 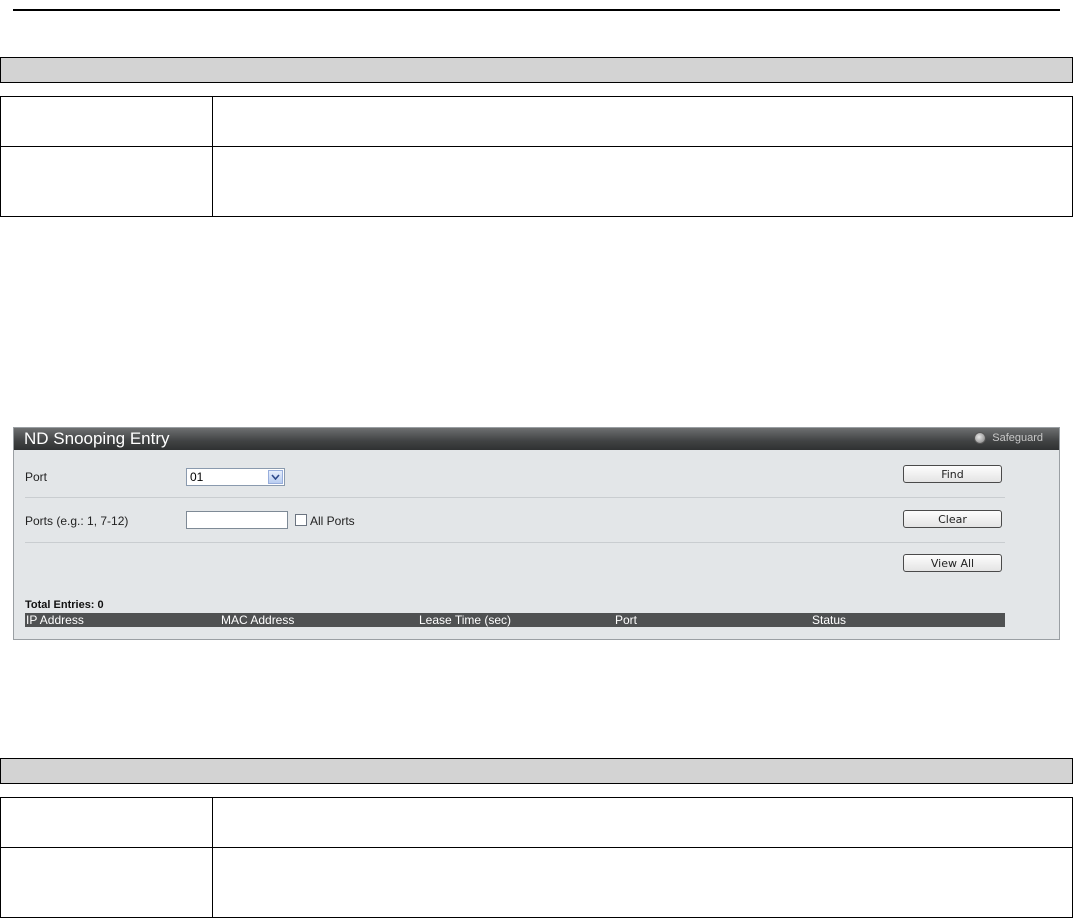 I want to click on safeguard-indicator: Safeguard, so click(x=1008, y=438).